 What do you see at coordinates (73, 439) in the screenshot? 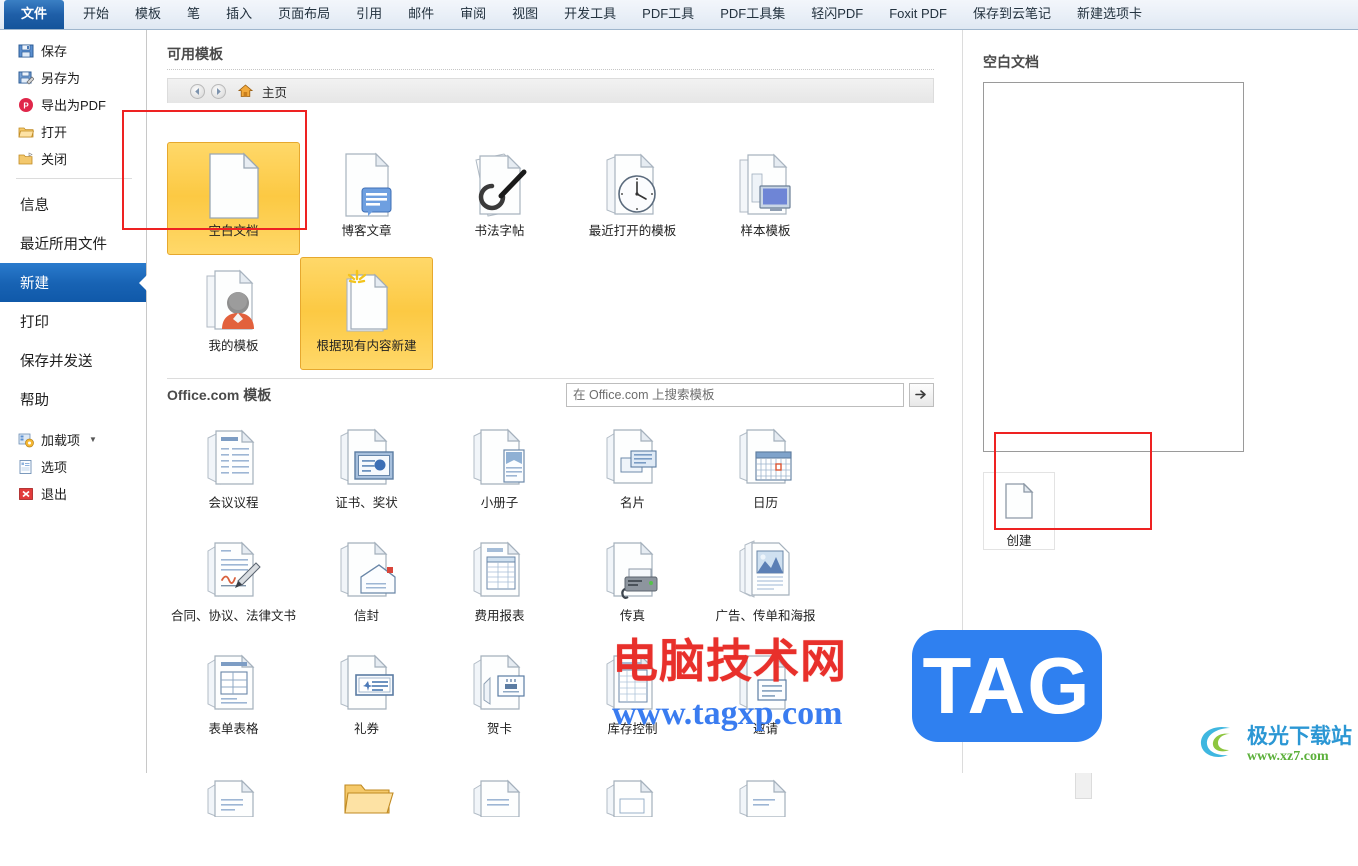
I see `sidebar-item-addins: 加载项 ▼` at bounding box center [73, 439].